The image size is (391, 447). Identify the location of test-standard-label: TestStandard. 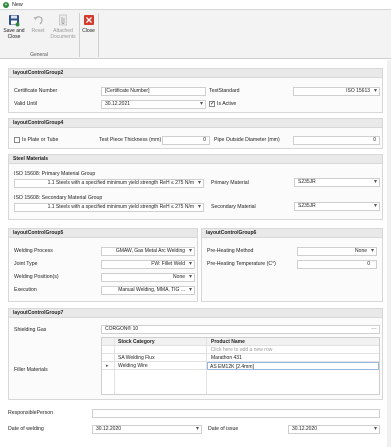
(224, 91).